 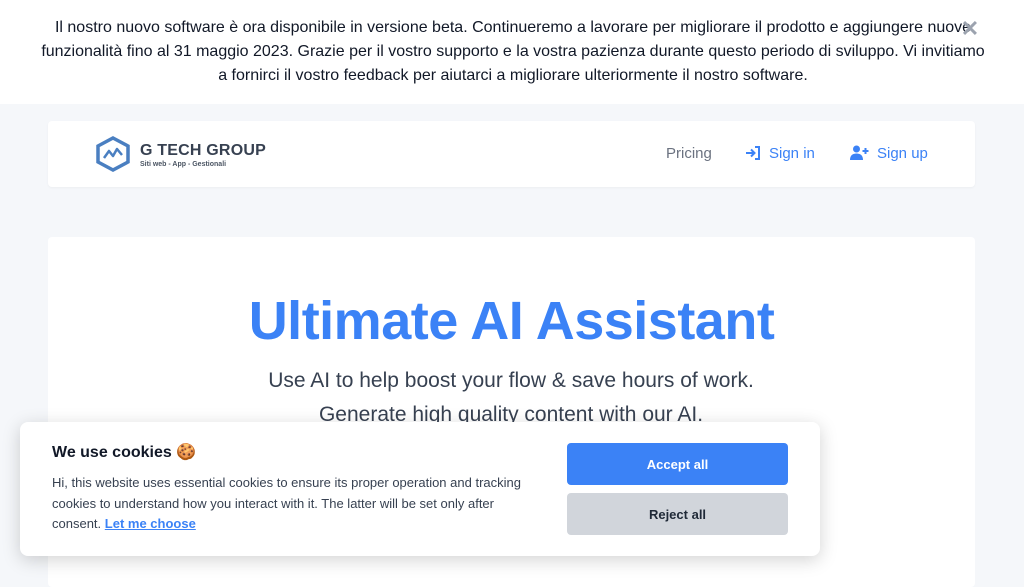 I want to click on nav-sign-up-label: Sign up, so click(x=902, y=153).